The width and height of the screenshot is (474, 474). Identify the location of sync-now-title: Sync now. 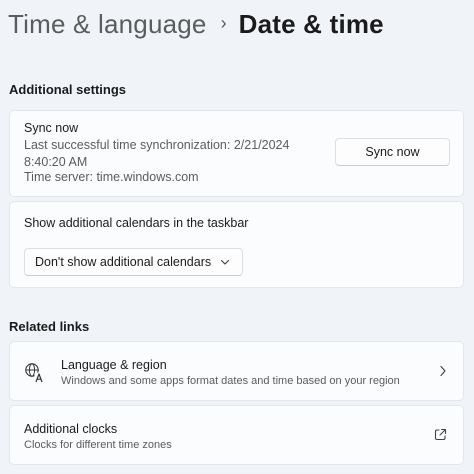
(51, 128).